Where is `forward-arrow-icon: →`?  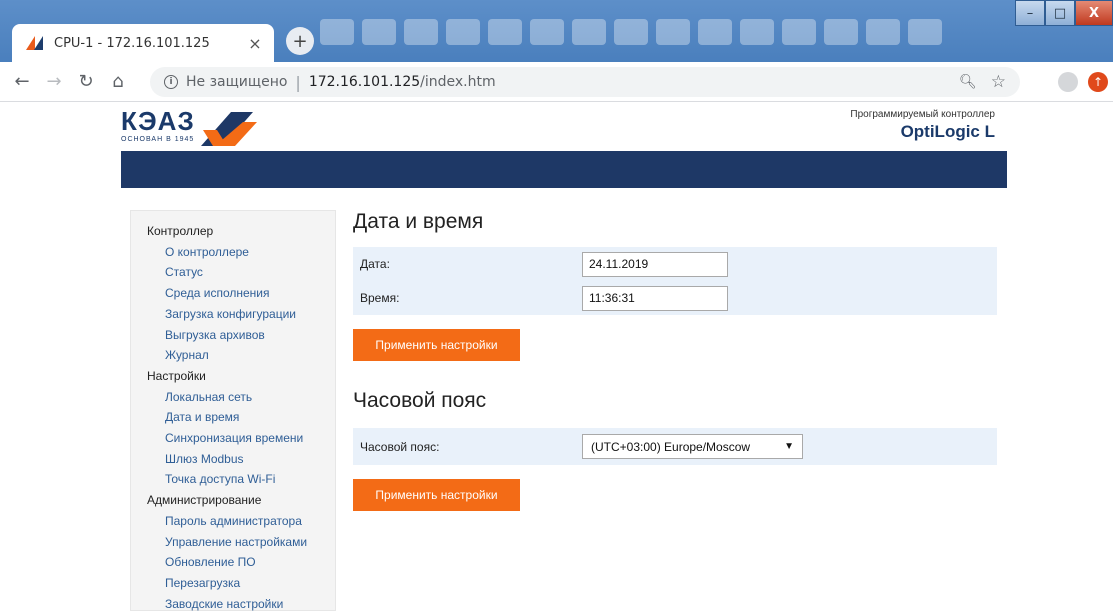 forward-arrow-icon: → is located at coordinates (54, 82).